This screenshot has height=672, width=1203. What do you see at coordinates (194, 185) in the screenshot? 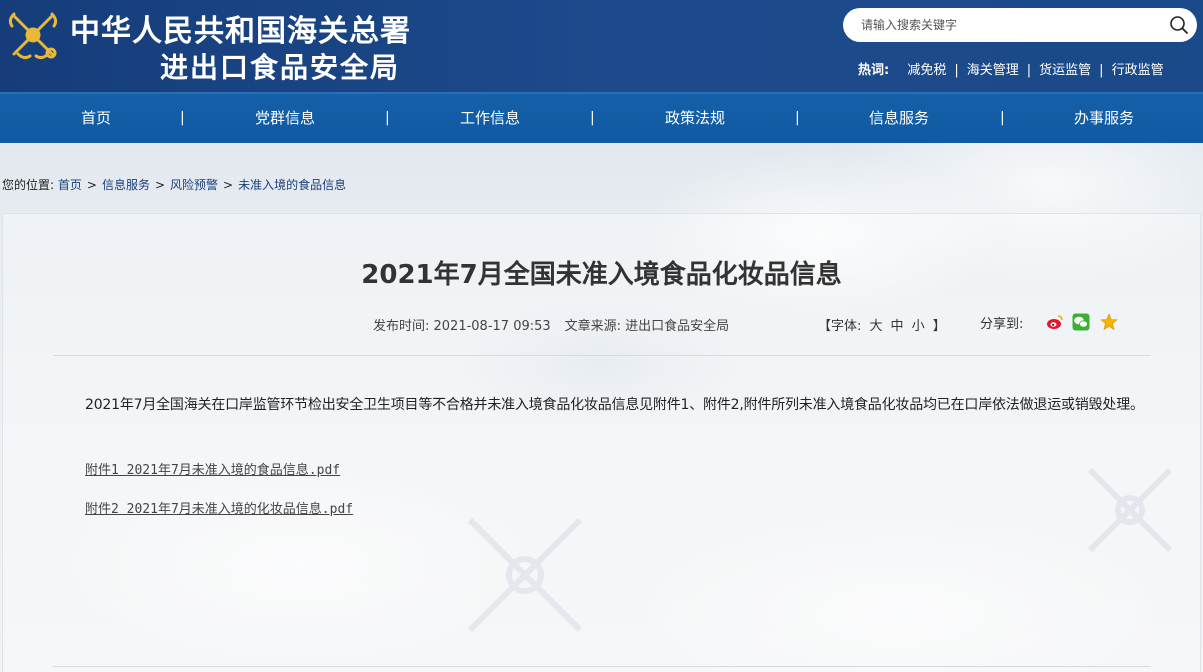
I see `breadcrumb-link: 风险预警` at bounding box center [194, 185].